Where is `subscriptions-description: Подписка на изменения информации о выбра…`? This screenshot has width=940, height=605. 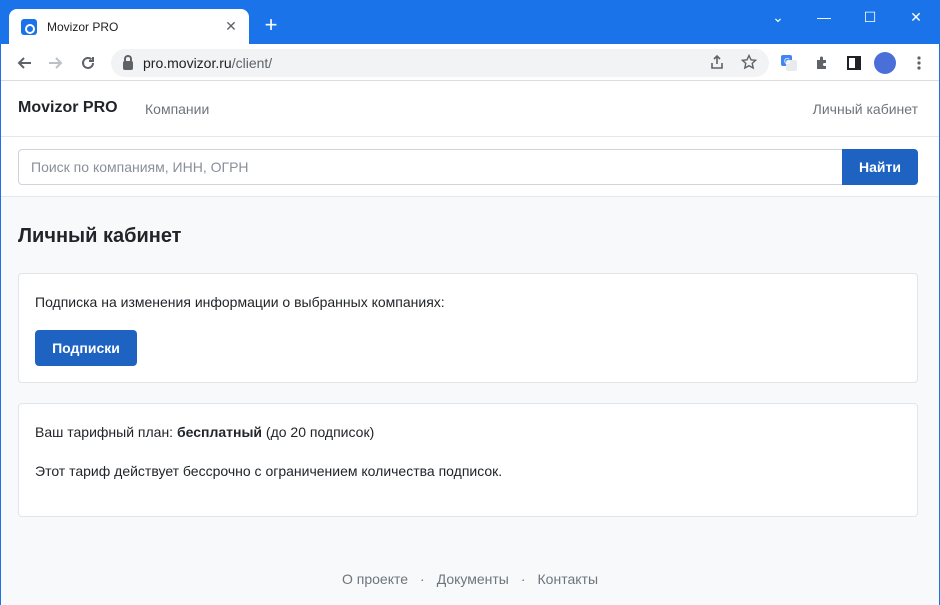
subscriptions-description: Подписка на изменения информации о выбра… is located at coordinates (240, 302).